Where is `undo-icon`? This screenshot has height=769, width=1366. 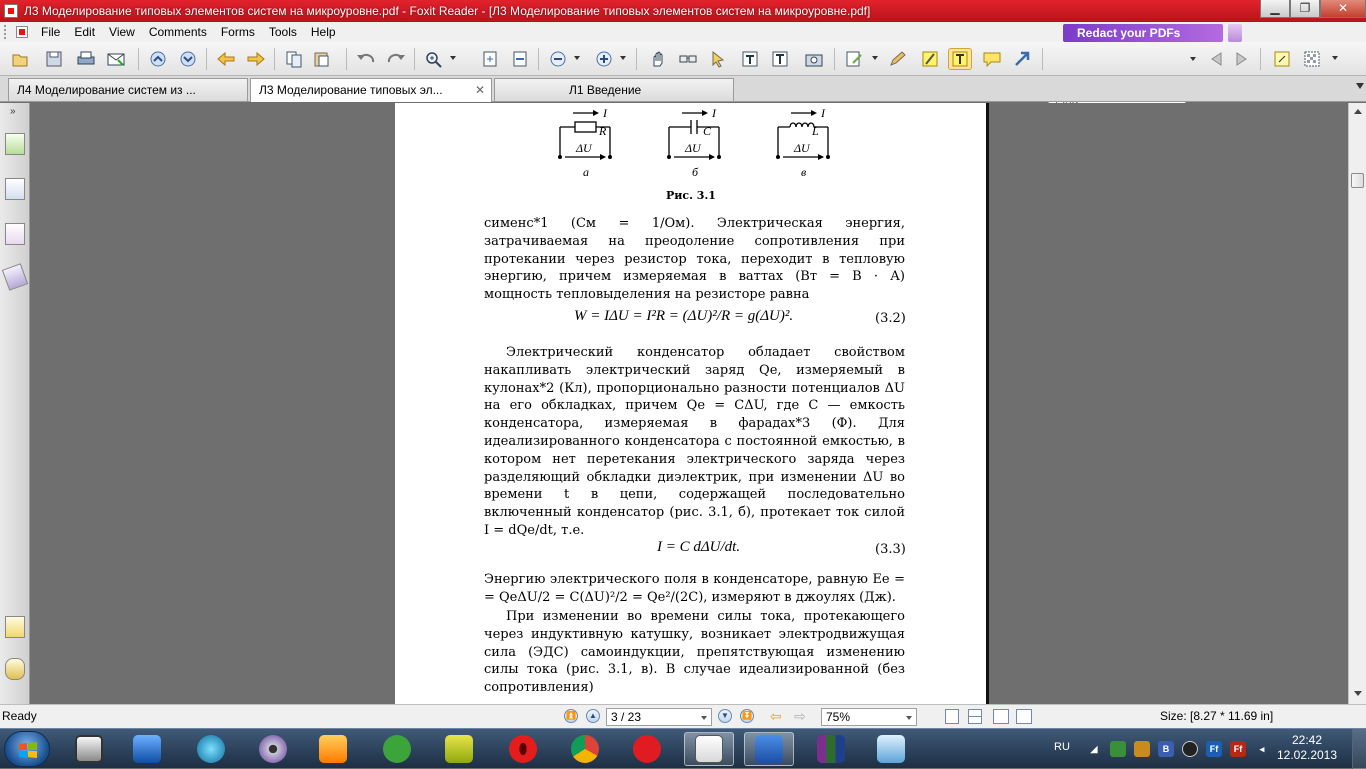
undo-icon is located at coordinates (366, 59).